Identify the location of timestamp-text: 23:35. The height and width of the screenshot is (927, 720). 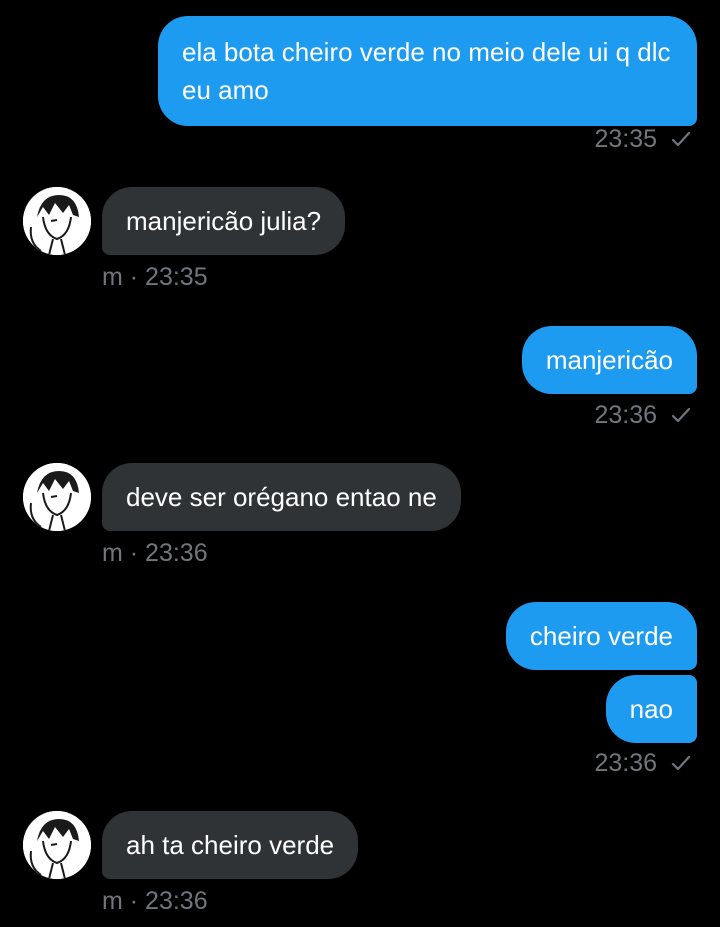
(625, 139).